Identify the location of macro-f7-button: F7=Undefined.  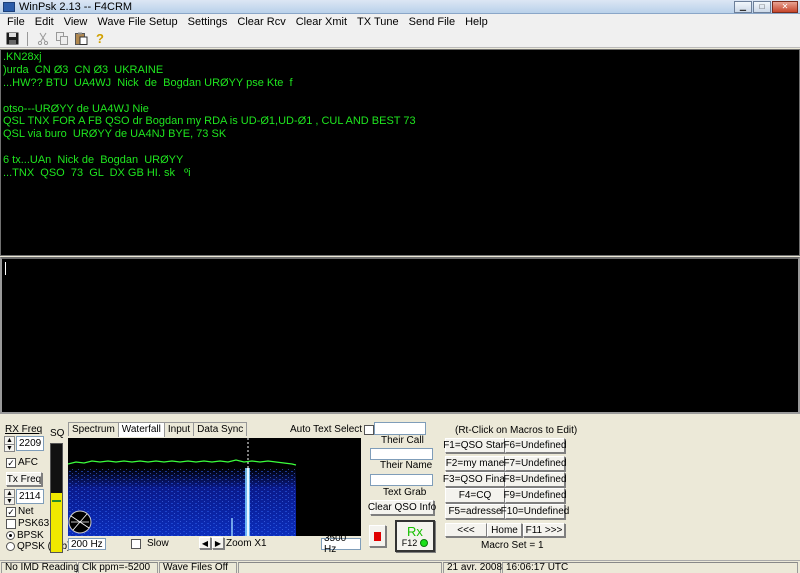
(535, 463).